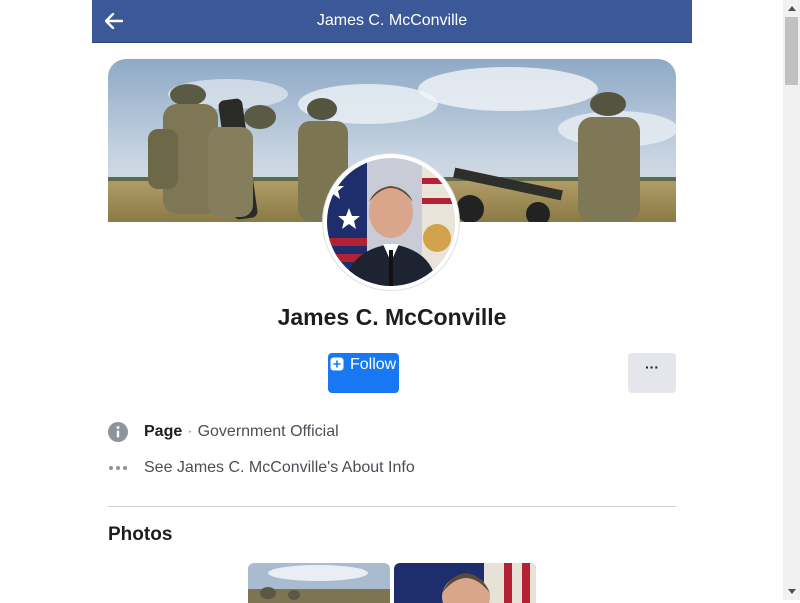 This screenshot has width=800, height=603. I want to click on avatar-portrait, so click(391, 222).